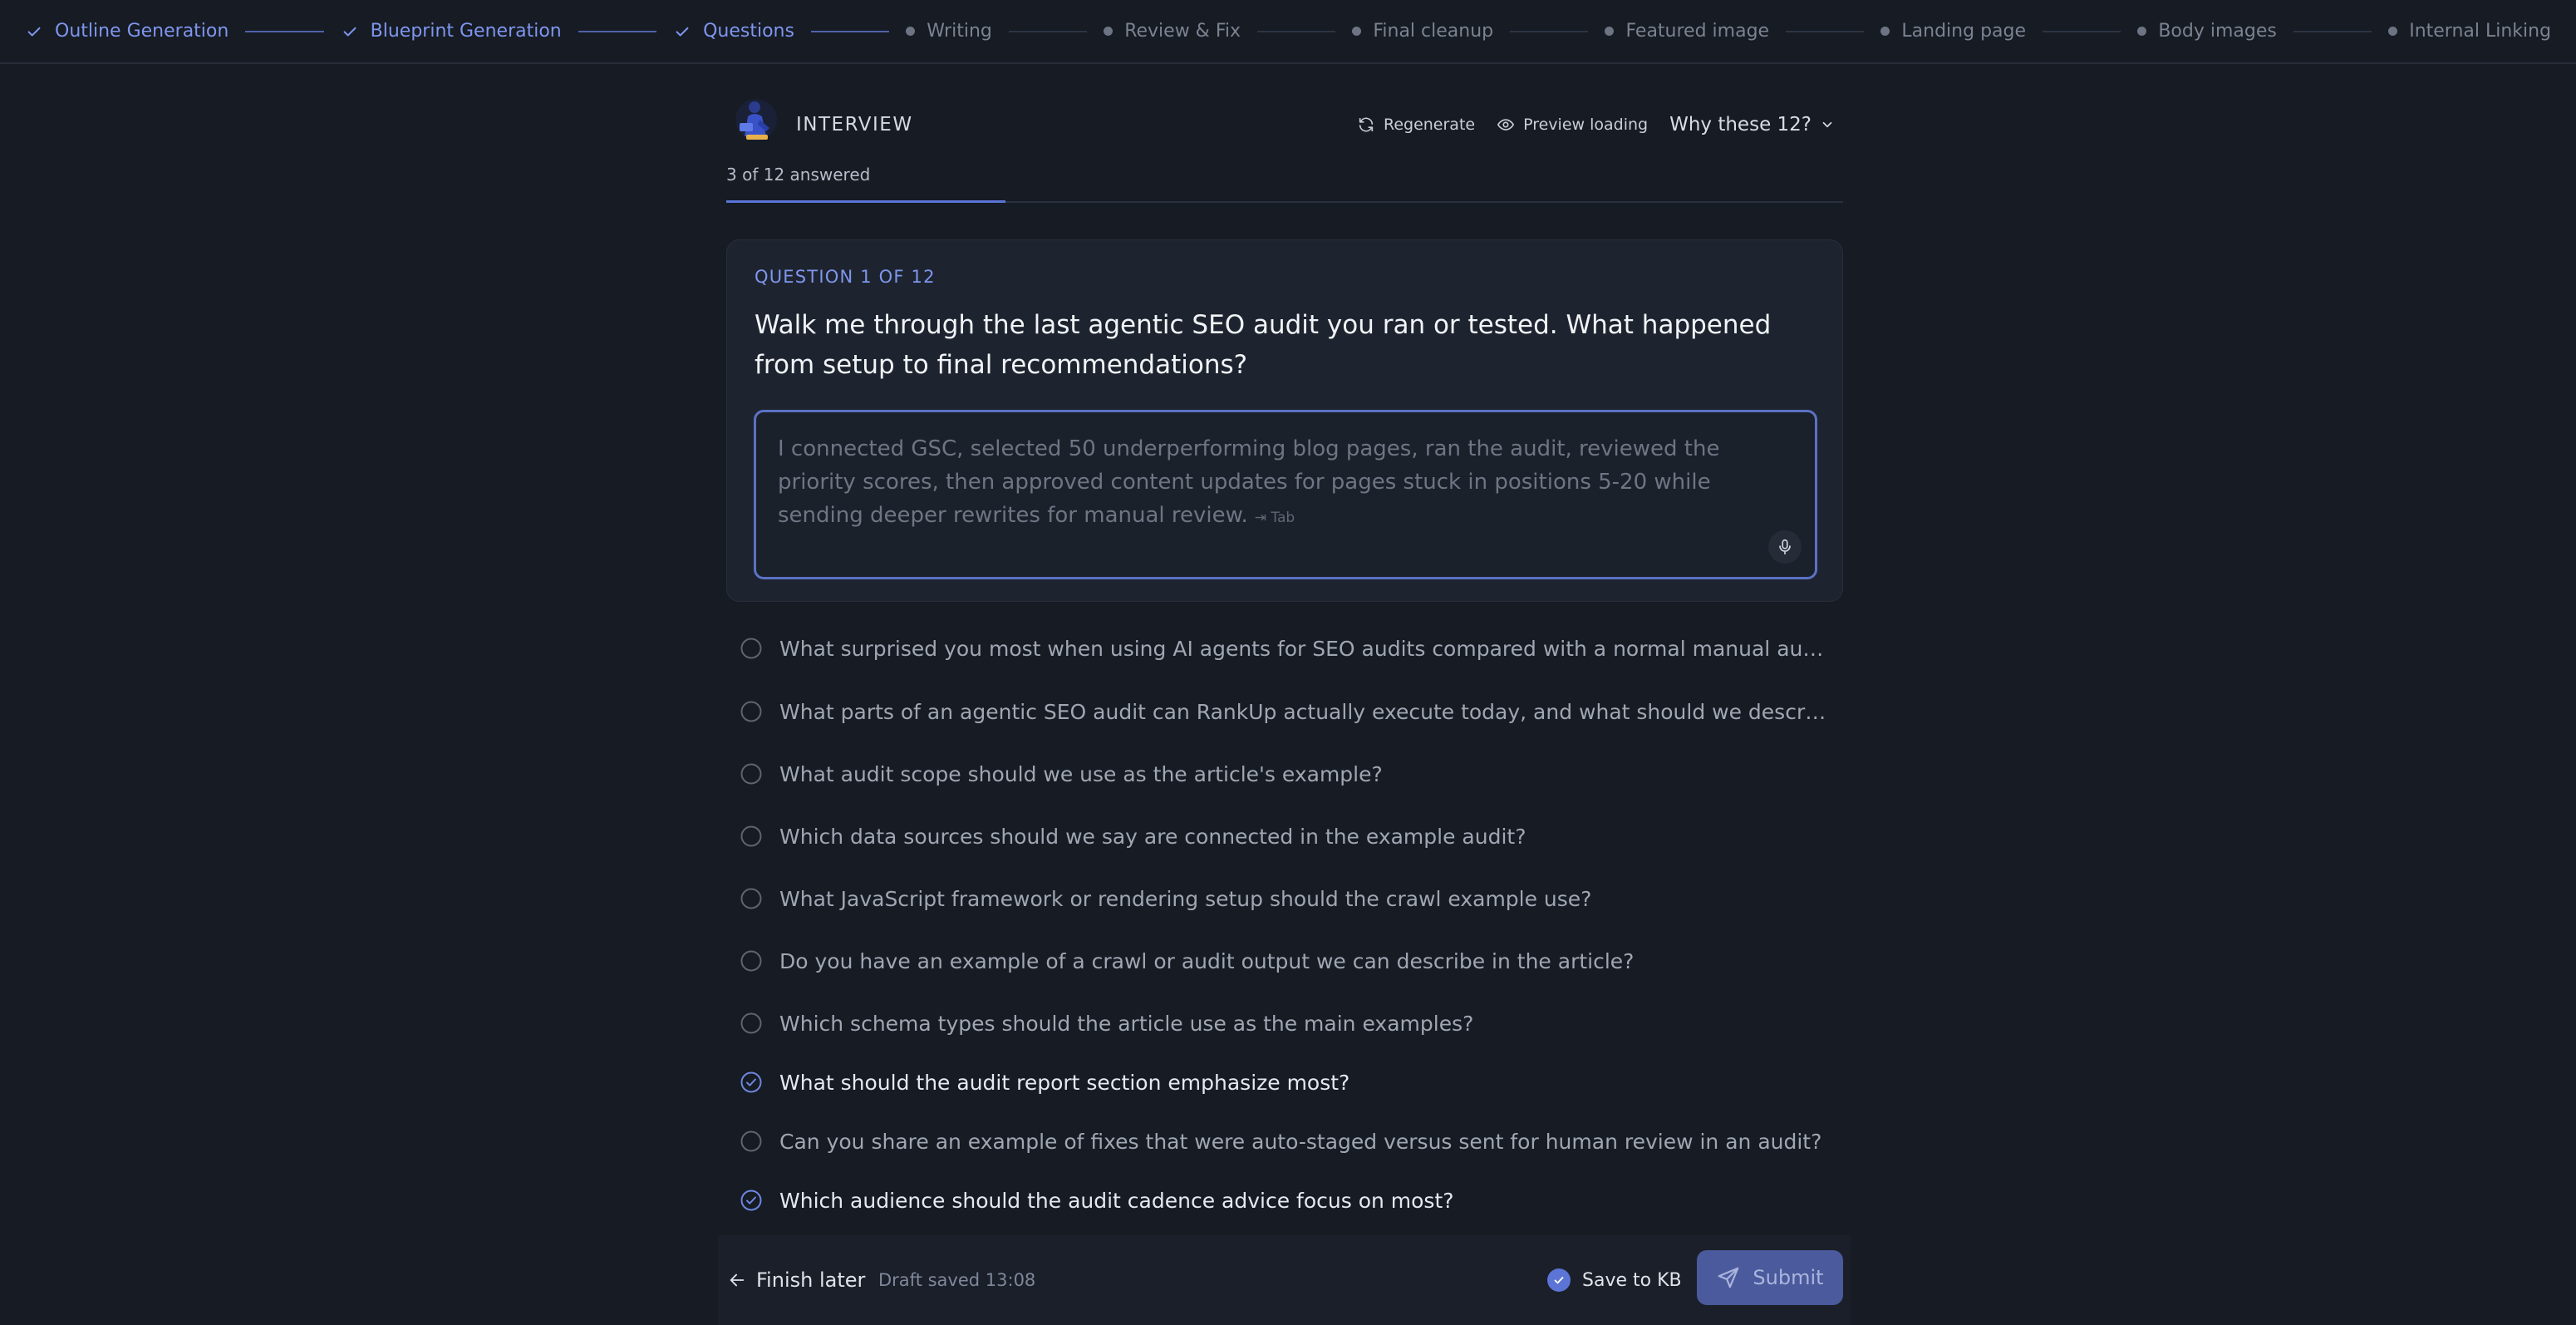 This screenshot has height=1325, width=2576. I want to click on step-label: Outline Generation, so click(142, 32).